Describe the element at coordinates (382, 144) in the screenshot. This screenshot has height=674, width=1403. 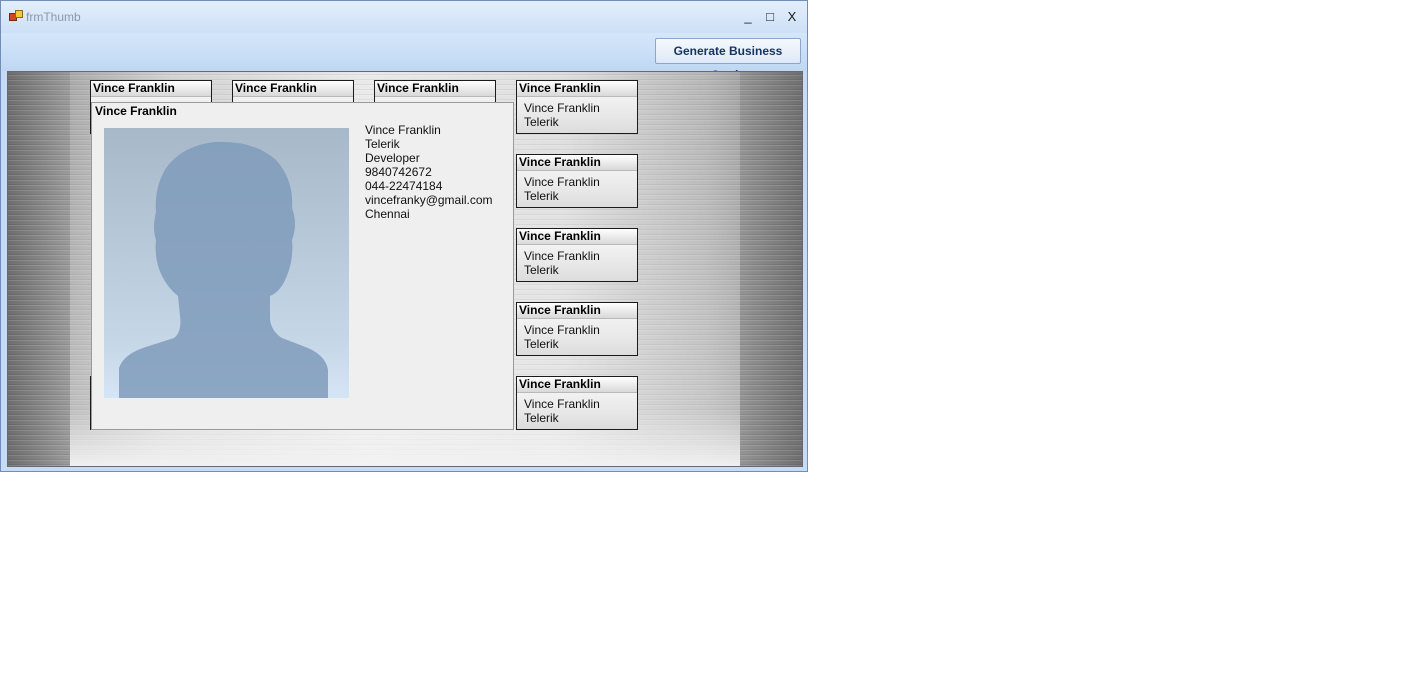
I see `detail-company: Telerik` at that location.